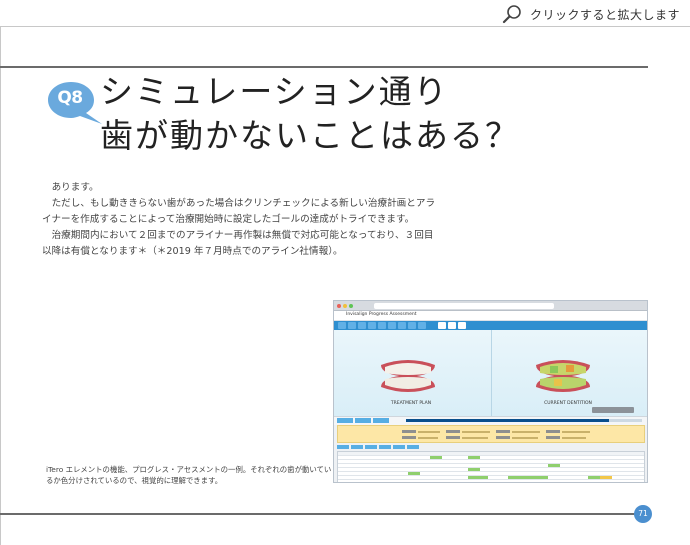 Image resolution: width=690 pixels, height=545 pixels. I want to click on current-dentition-label: CURRENT DENTITION, so click(568, 403).